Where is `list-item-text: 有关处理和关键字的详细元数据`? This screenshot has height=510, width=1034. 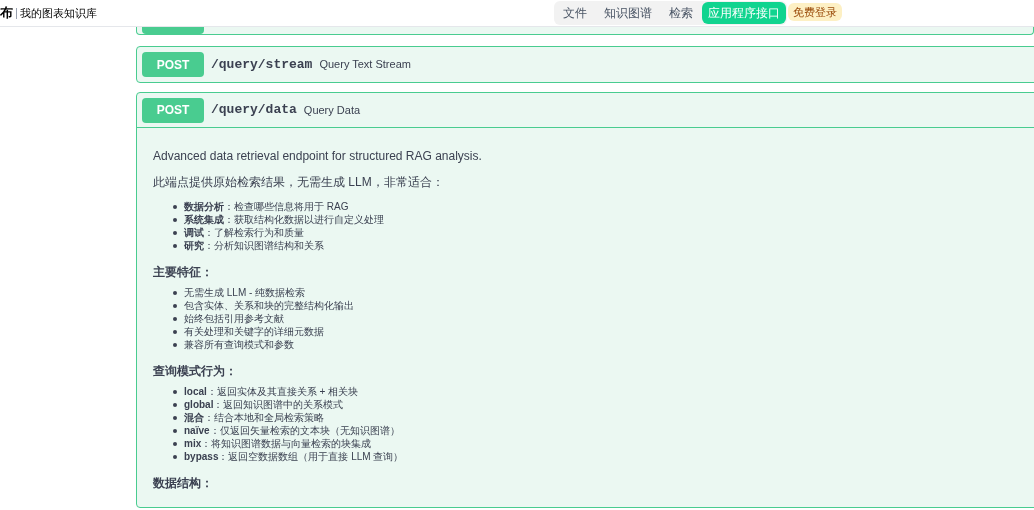
list-item-text: 有关处理和关键字的详细元数据 is located at coordinates (254, 331).